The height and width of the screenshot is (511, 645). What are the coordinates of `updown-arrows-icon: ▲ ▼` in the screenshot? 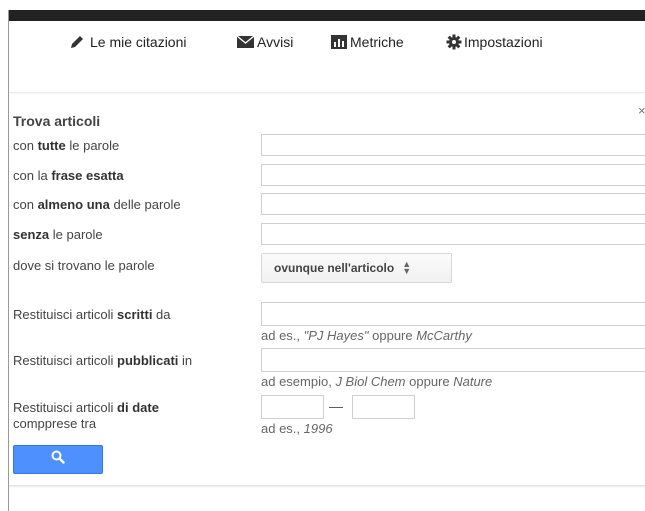 It's located at (407, 267).